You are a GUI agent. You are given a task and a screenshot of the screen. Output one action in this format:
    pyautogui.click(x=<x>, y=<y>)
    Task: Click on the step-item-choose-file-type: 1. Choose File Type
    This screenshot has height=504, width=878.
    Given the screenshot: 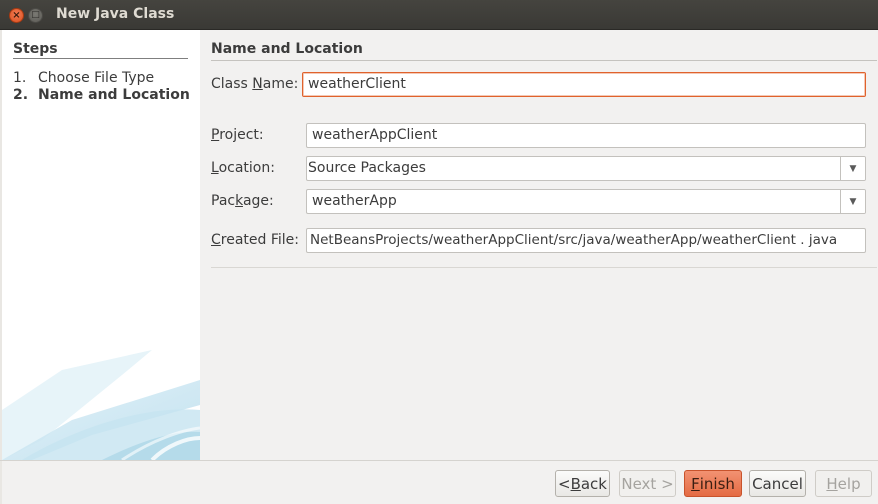 What is the action you would take?
    pyautogui.click(x=83, y=78)
    